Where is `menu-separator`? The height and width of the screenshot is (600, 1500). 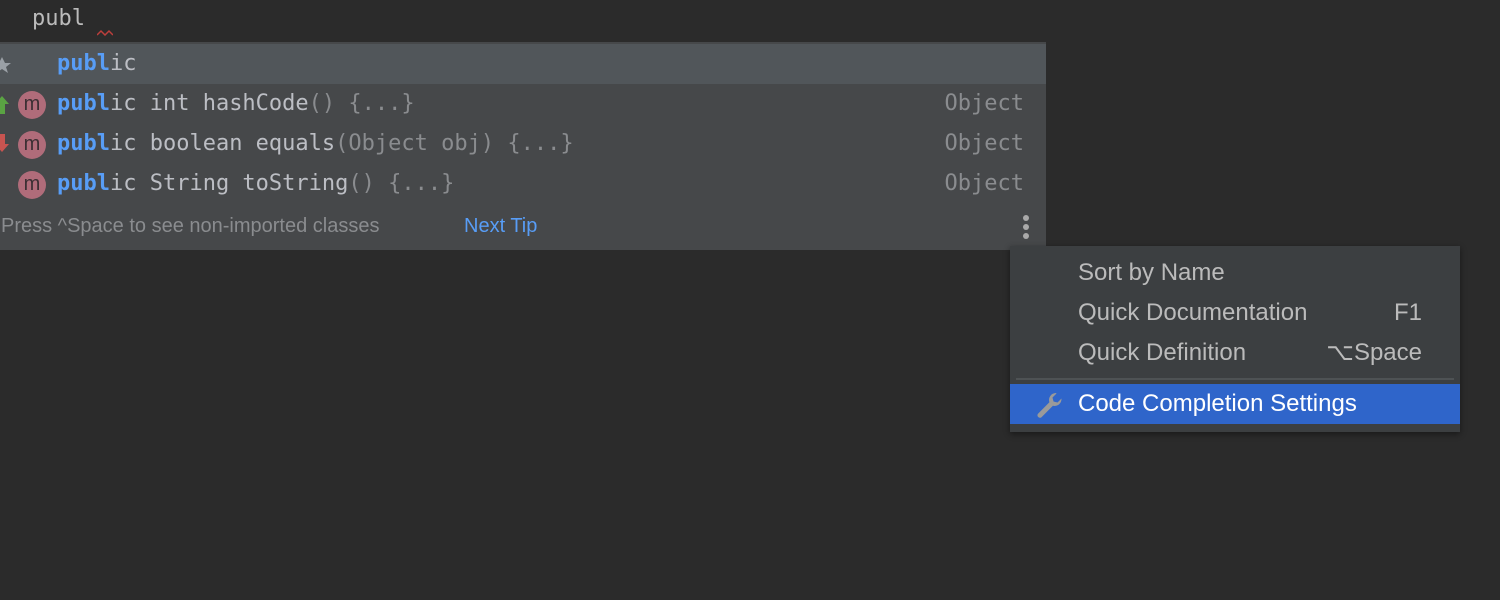
menu-separator is located at coordinates (1235, 379).